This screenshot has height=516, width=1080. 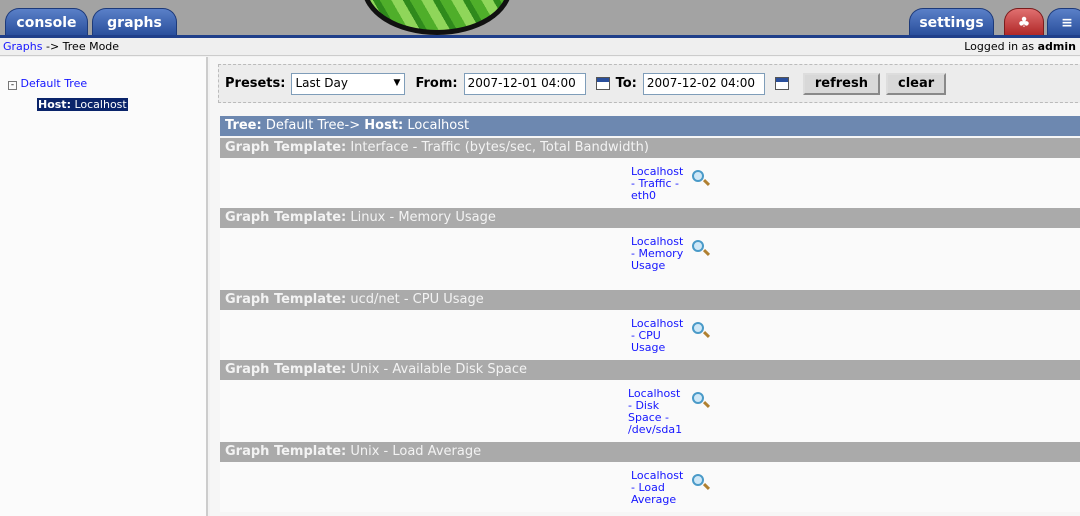 I want to click on graph-link: Localhost - Memory Usage, so click(x=660, y=254).